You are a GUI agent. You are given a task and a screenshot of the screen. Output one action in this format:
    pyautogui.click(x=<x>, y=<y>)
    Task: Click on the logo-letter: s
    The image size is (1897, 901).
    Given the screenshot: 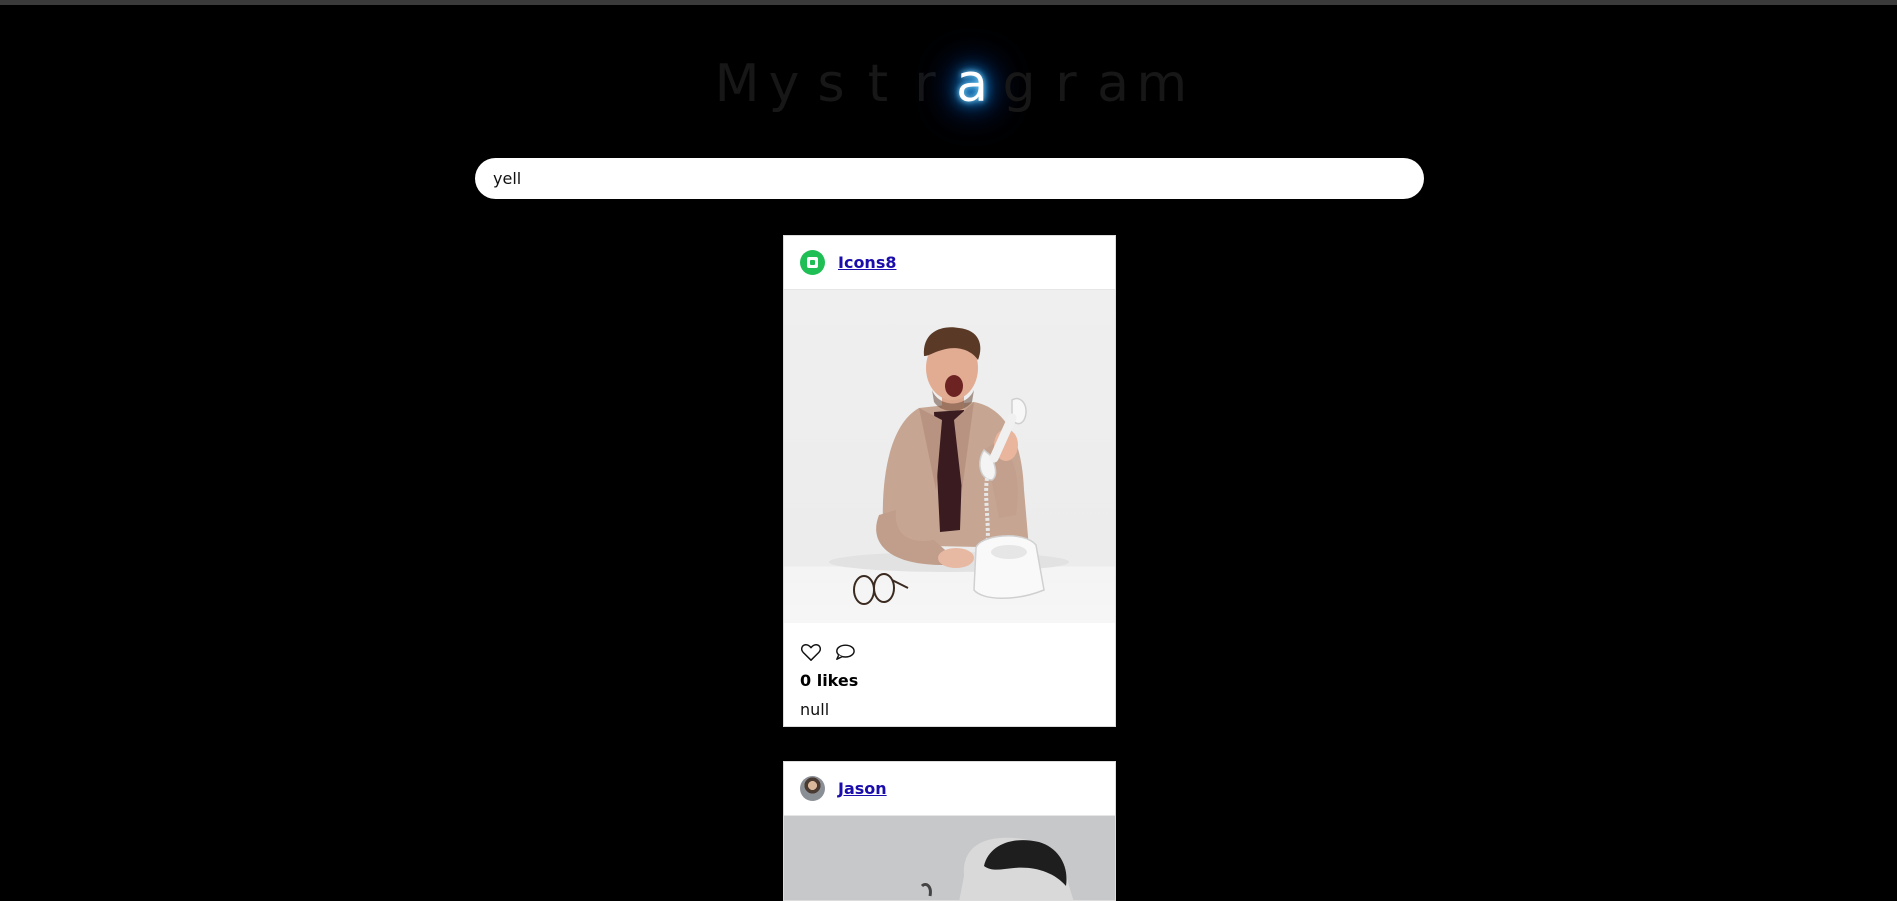 What is the action you would take?
    pyautogui.click(x=831, y=84)
    